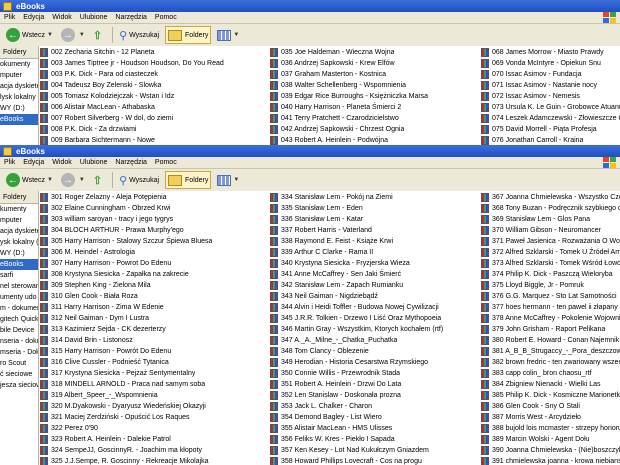 The image size is (620, 465). What do you see at coordinates (154, 439) in the screenshot?
I see `file-item: 323 Robert A. Heinlein - Dalekie Patrol` at bounding box center [154, 439].